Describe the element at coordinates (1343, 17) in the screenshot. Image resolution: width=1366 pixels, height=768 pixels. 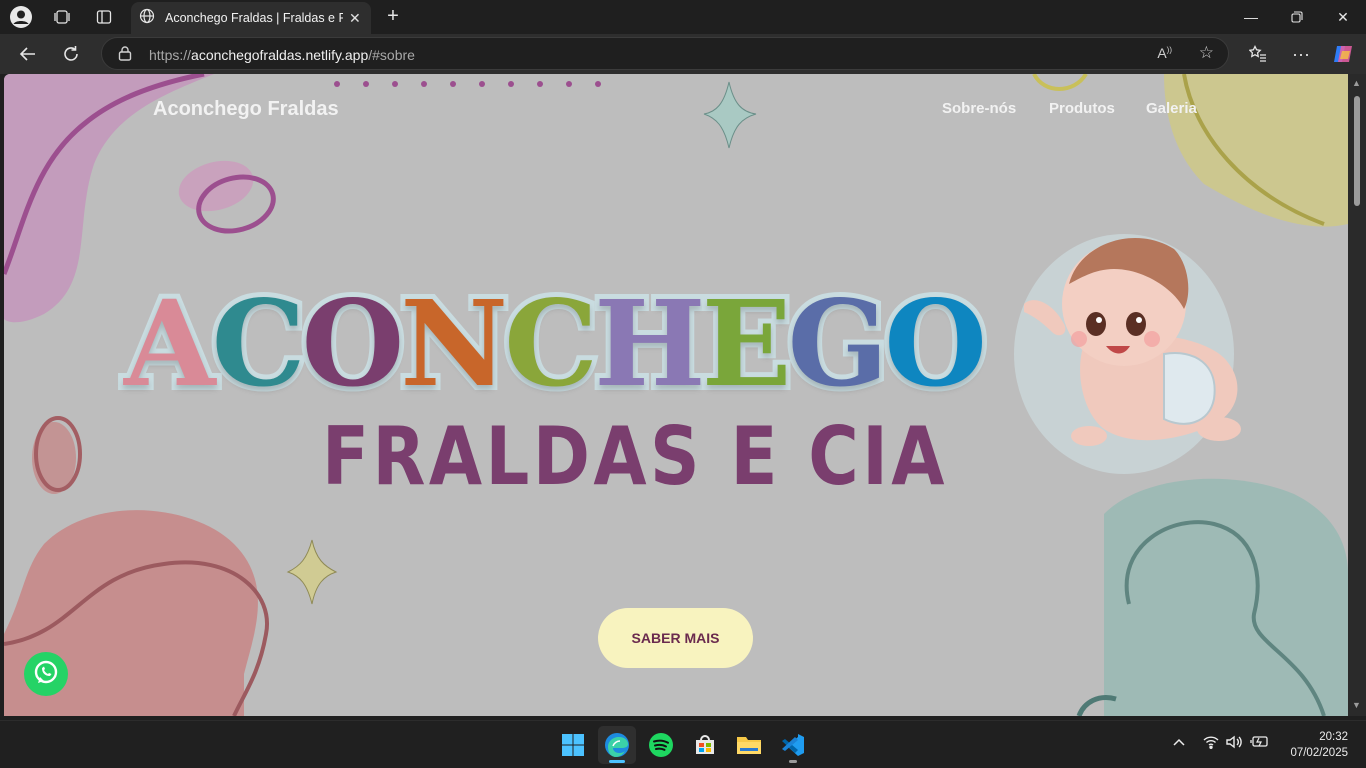
I see `close-window-button: ✕` at that location.